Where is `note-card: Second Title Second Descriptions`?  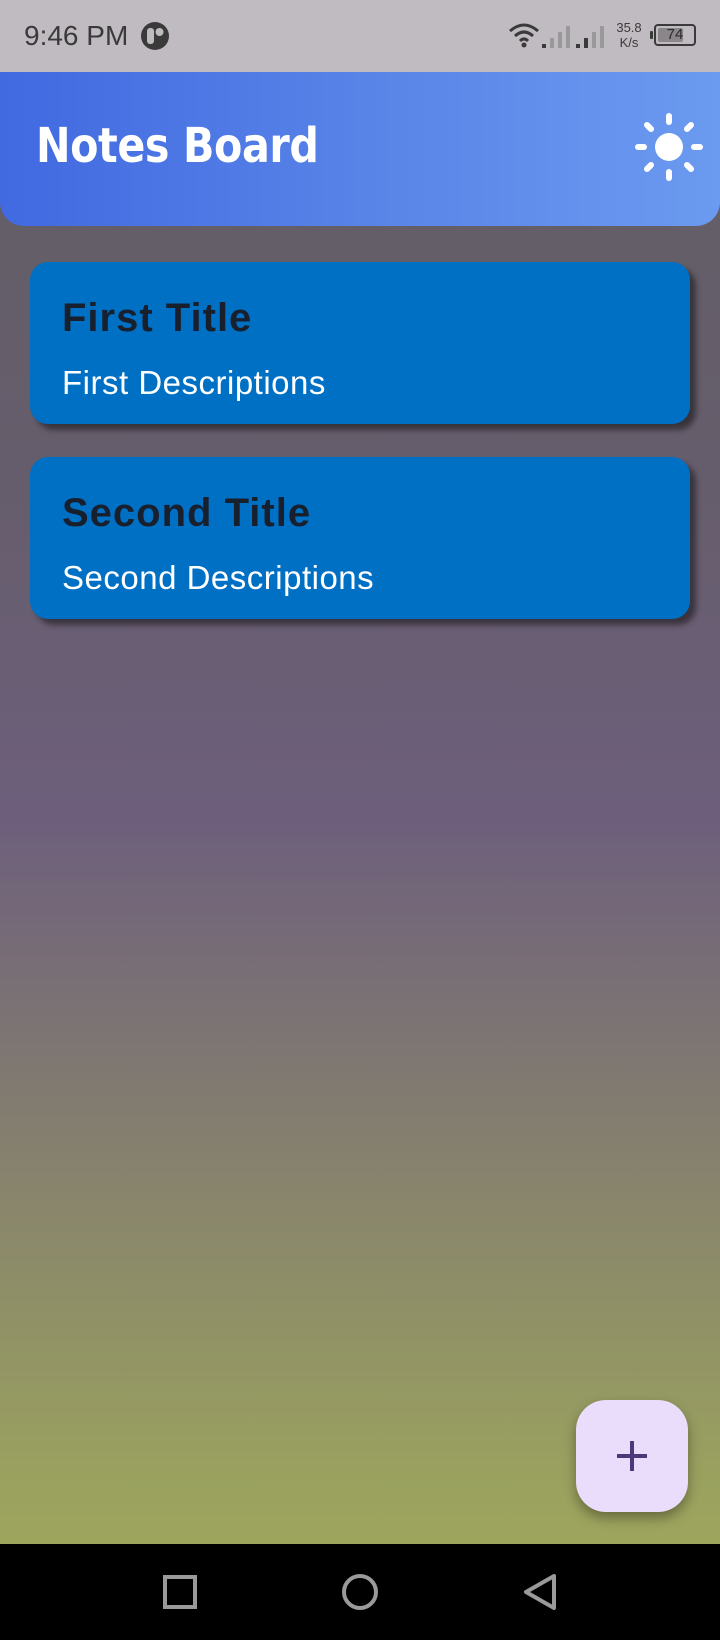
note-card: Second Title Second Descriptions is located at coordinates (360, 538).